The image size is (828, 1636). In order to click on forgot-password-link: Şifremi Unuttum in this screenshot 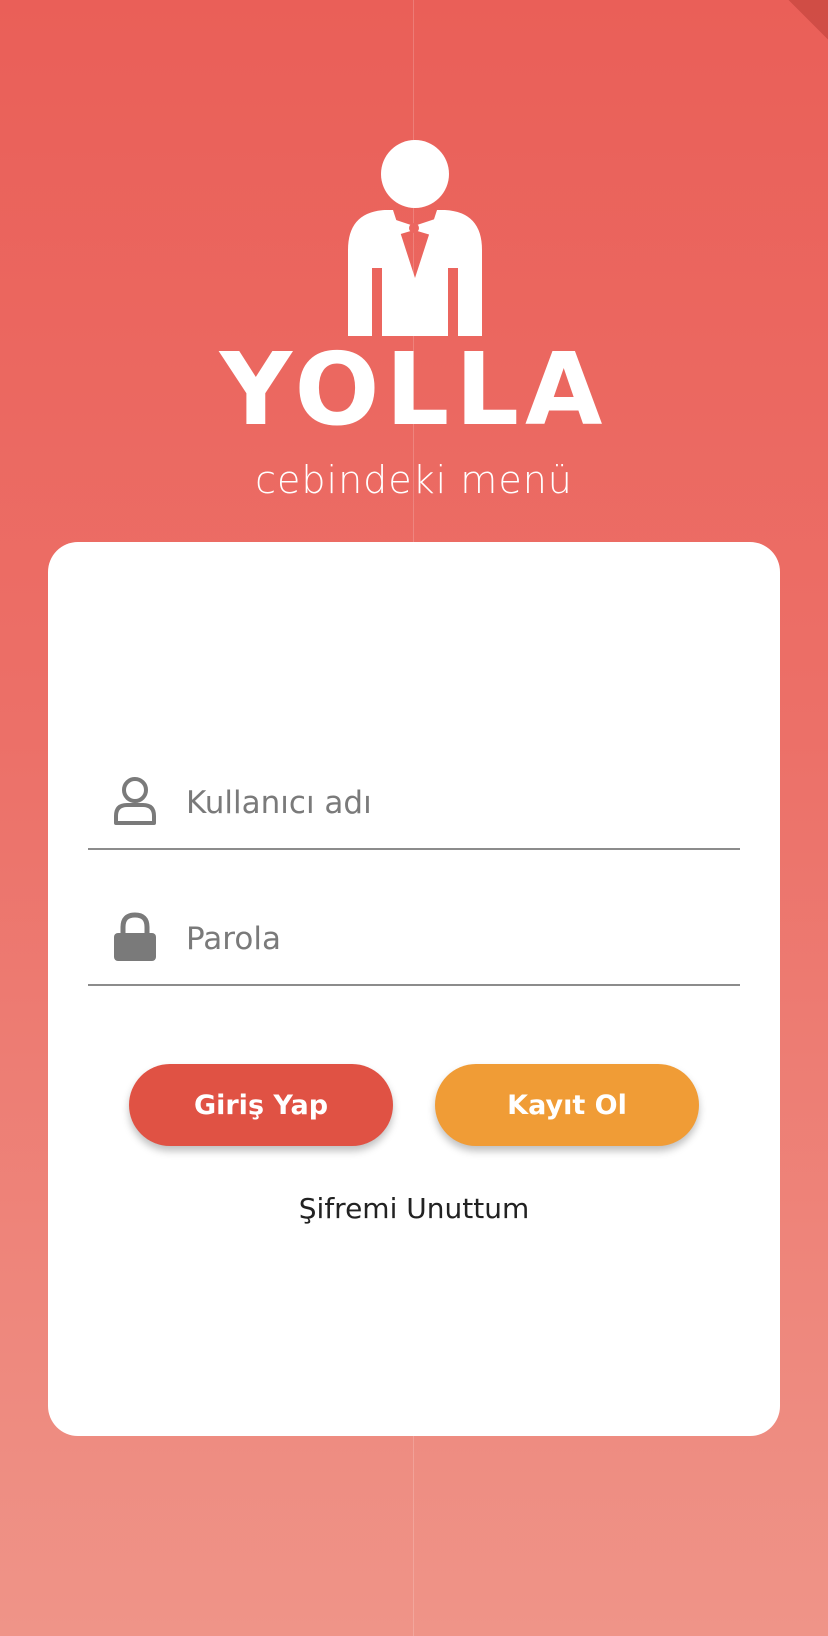, I will do `click(414, 1208)`.